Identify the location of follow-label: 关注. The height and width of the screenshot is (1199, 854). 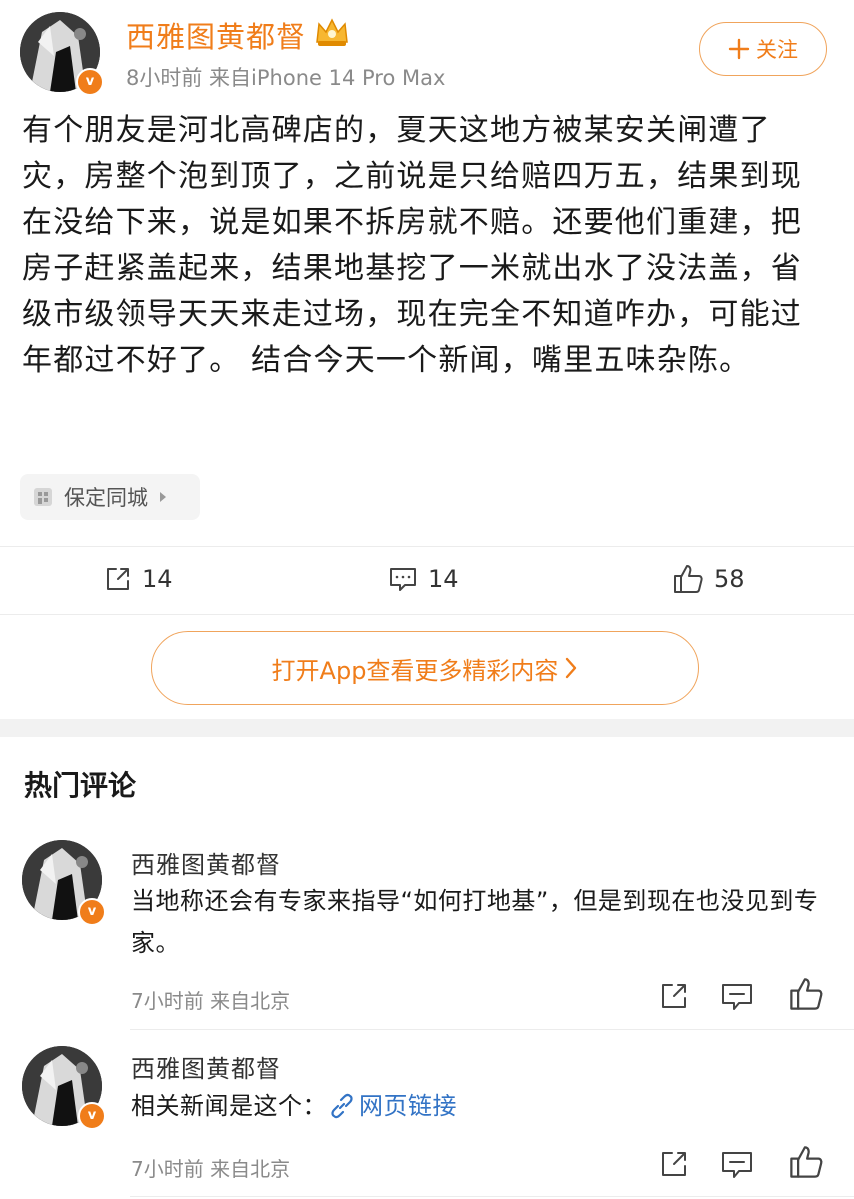
(777, 50).